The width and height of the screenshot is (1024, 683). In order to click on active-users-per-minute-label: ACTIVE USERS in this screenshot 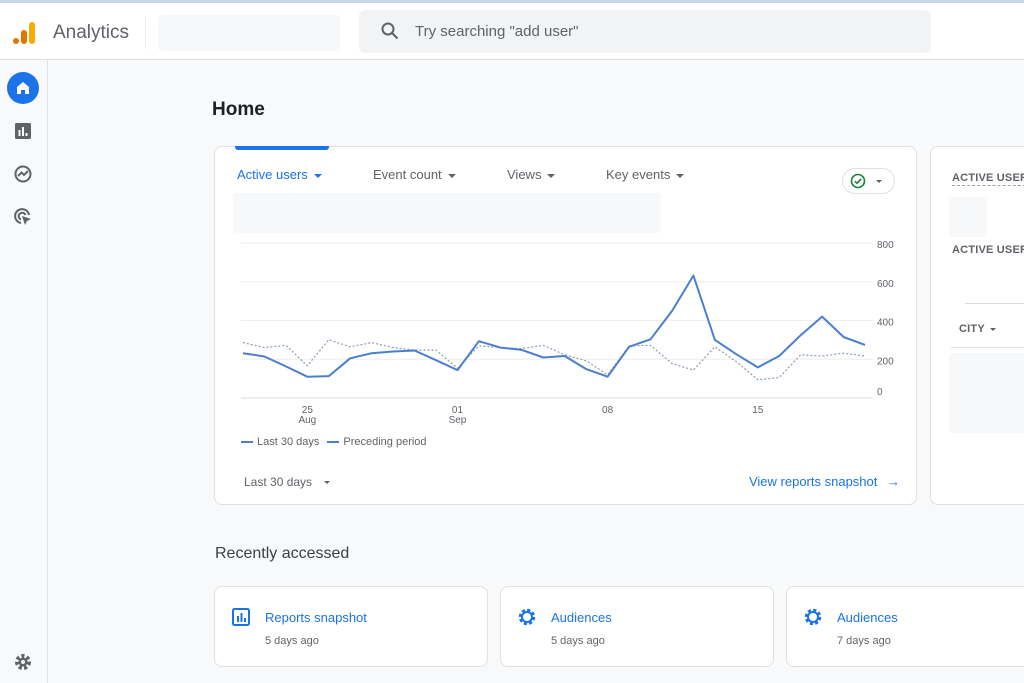, I will do `click(988, 250)`.